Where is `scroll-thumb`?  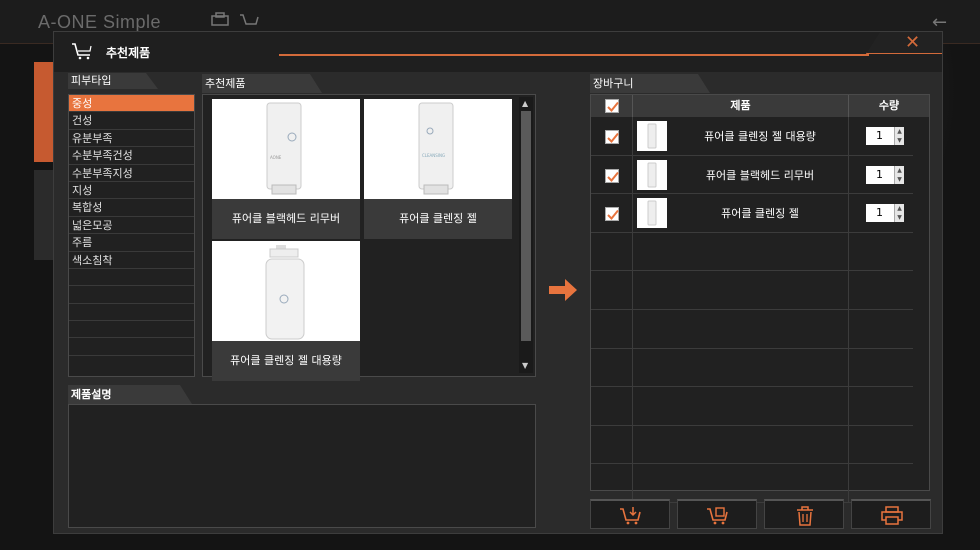
scroll-thumb is located at coordinates (526, 226).